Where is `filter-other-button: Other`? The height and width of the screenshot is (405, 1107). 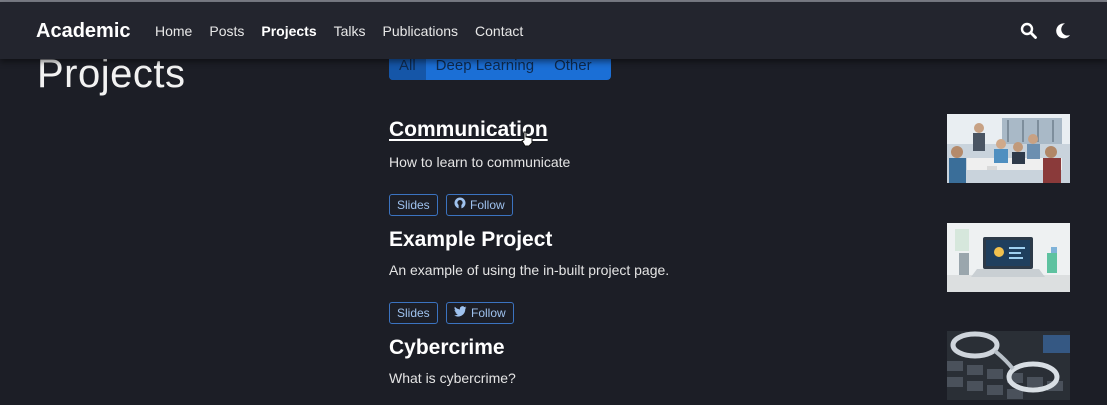
filter-other-button: Other is located at coordinates (573, 68).